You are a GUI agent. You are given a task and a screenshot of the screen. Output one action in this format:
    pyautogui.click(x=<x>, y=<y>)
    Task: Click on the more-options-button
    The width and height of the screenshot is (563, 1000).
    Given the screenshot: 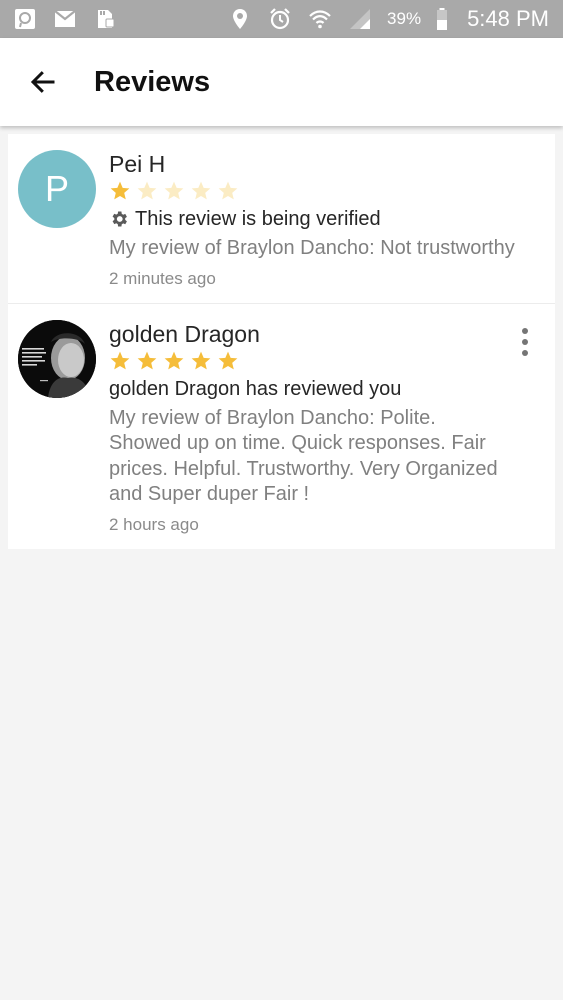 What is the action you would take?
    pyautogui.click(x=525, y=342)
    